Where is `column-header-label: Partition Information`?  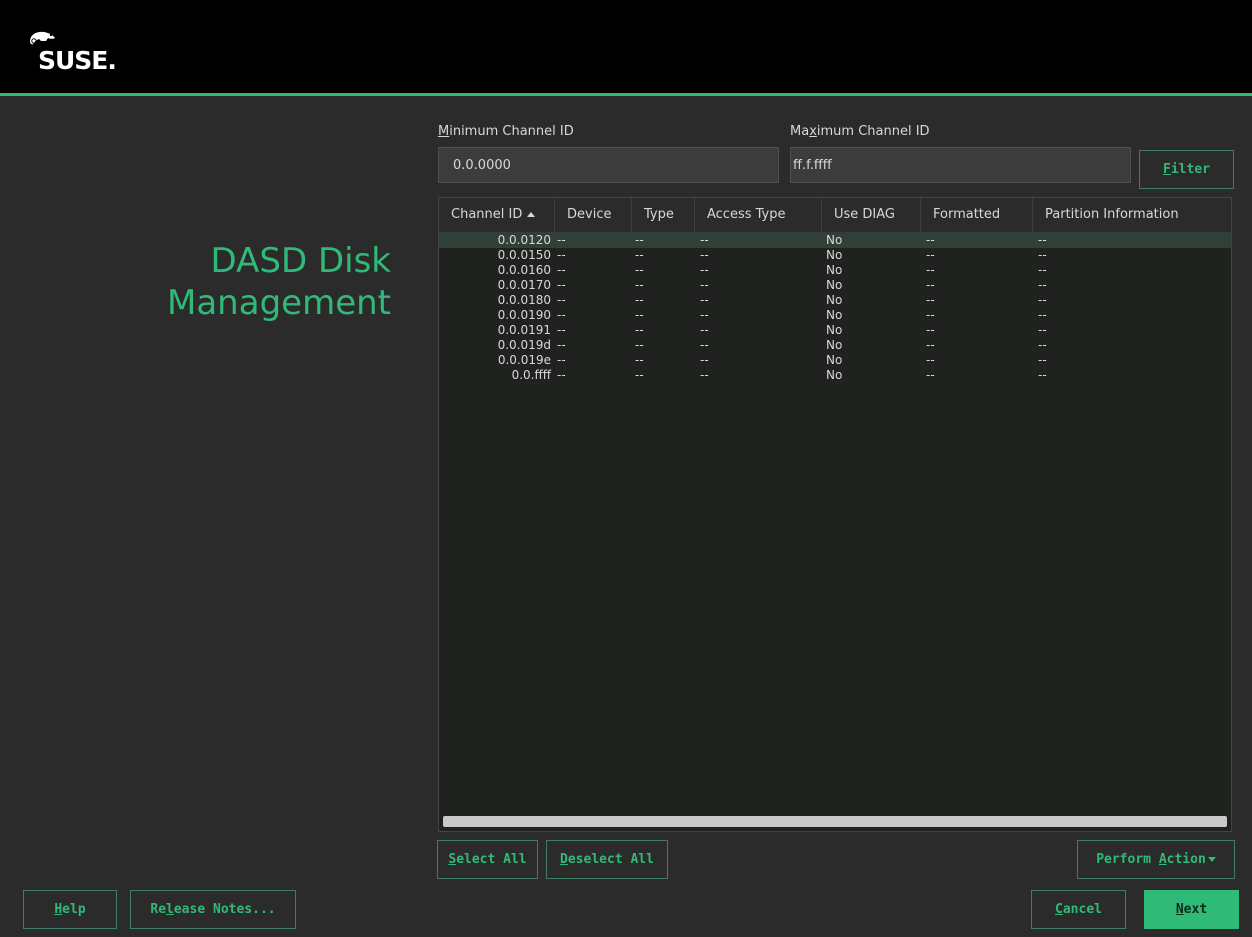
column-header-label: Partition Information is located at coordinates (1112, 214).